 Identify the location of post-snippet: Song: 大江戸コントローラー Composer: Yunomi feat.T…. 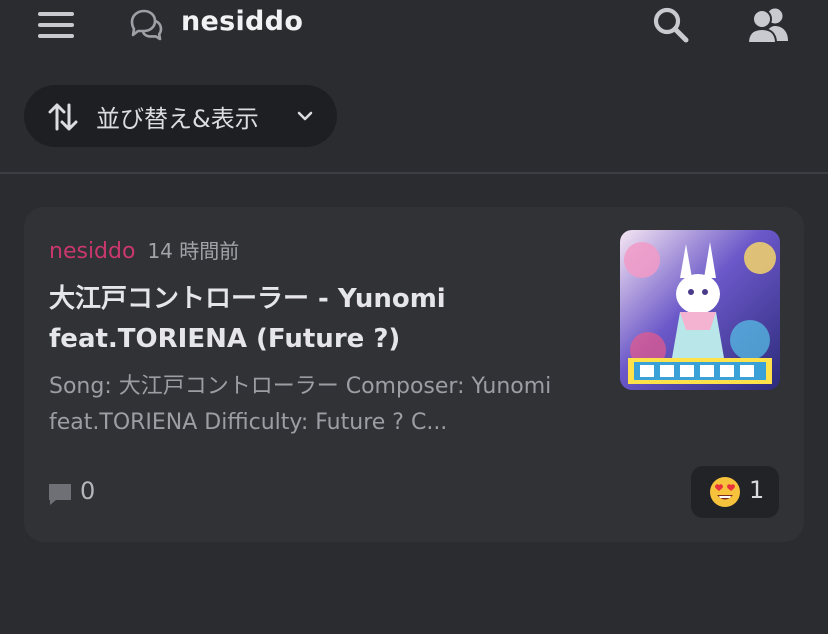
(300, 404).